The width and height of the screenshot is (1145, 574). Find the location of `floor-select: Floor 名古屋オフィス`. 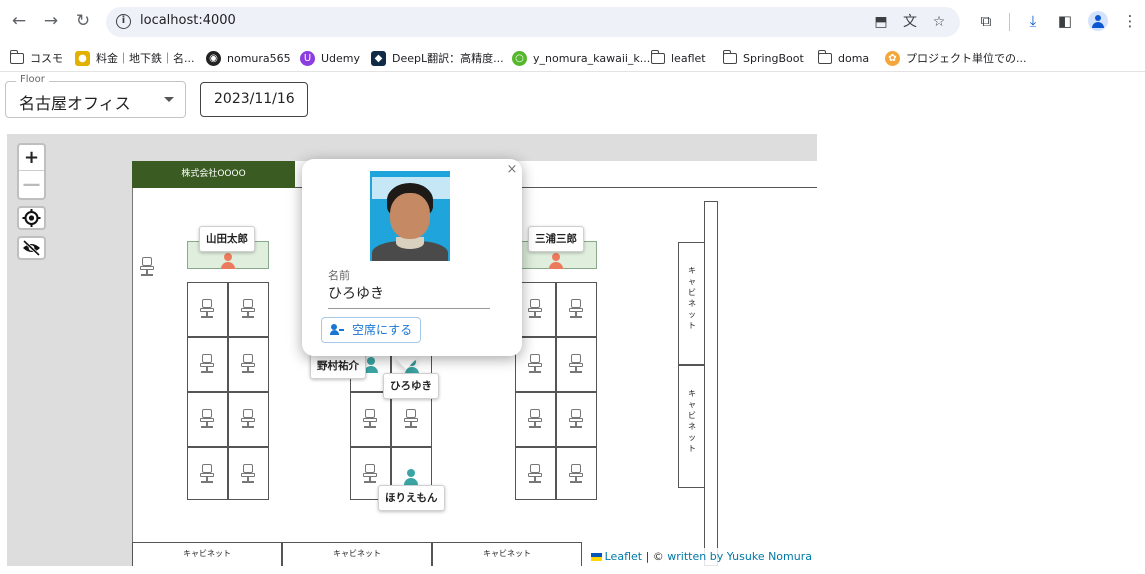

floor-select: Floor 名古屋オフィス is located at coordinates (95, 96).